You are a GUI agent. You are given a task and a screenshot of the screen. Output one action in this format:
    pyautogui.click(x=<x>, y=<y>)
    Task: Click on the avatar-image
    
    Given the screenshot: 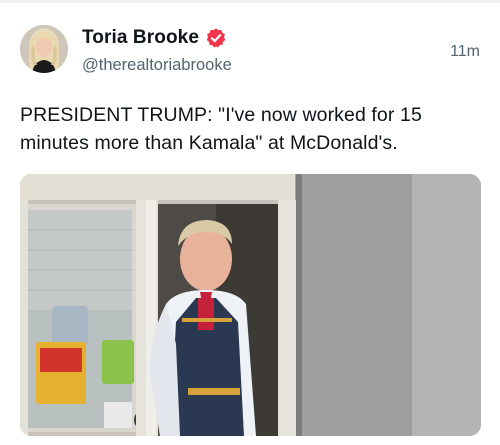 What is the action you would take?
    pyautogui.click(x=44, y=49)
    